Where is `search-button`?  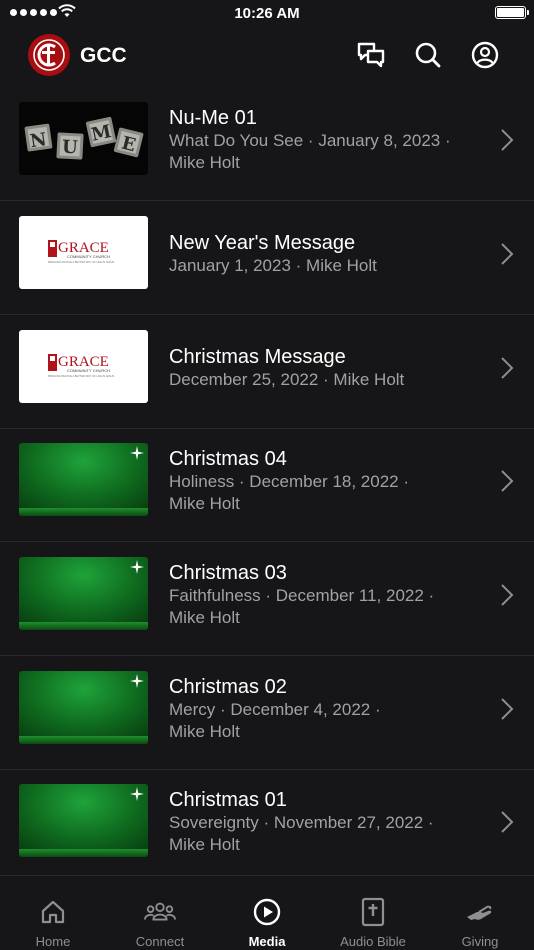
search-button is located at coordinates (428, 55).